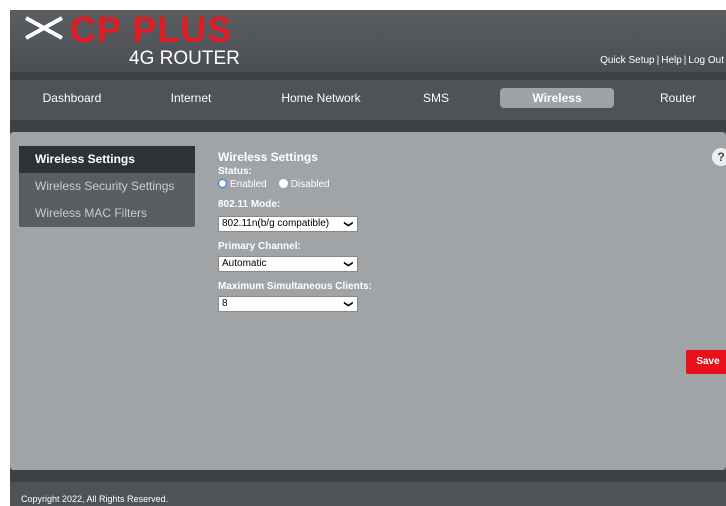 The width and height of the screenshot is (726, 506). What do you see at coordinates (107, 213) in the screenshot?
I see `sidebar-item-mac-filters: Wireless MAC Filters` at bounding box center [107, 213].